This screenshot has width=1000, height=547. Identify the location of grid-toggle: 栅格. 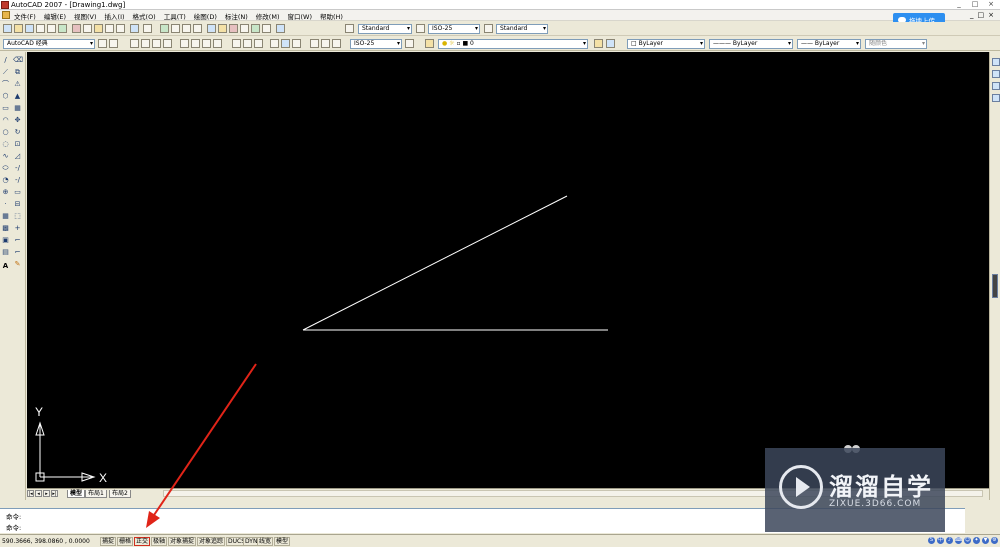
(125, 541).